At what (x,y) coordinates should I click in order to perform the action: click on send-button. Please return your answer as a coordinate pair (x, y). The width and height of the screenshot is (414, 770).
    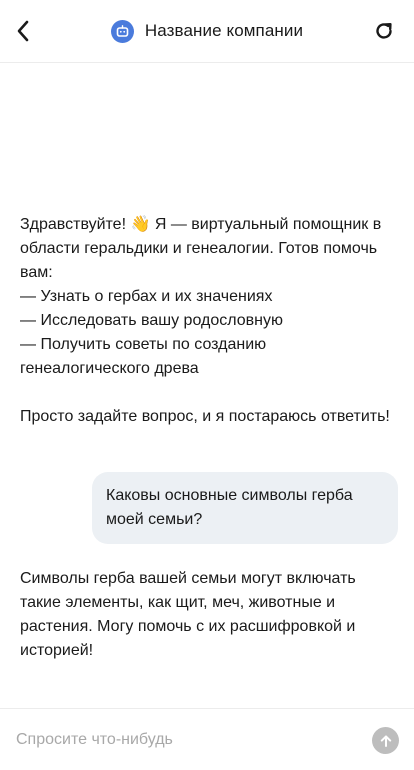
    Looking at the image, I should click on (385, 740).